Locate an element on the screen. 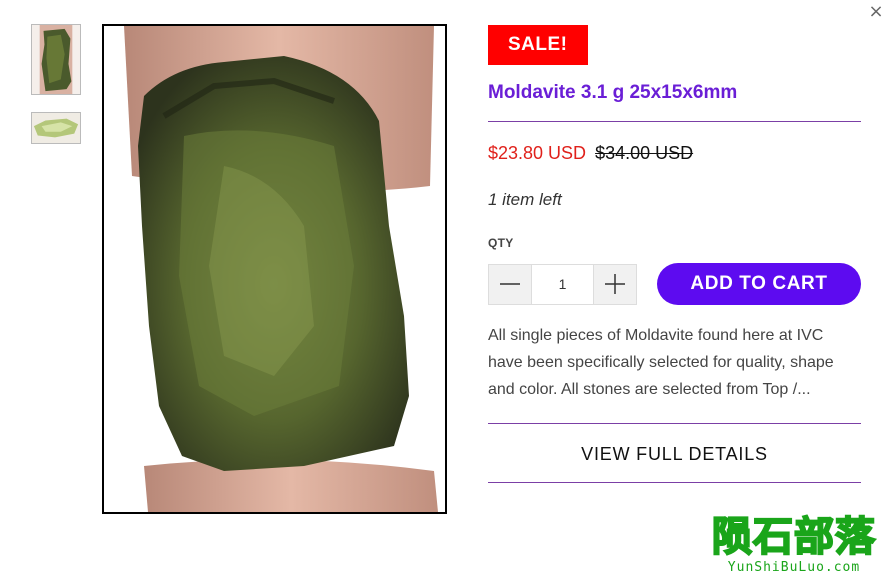  moldavite-side-thumbnail-image is located at coordinates (56, 128).